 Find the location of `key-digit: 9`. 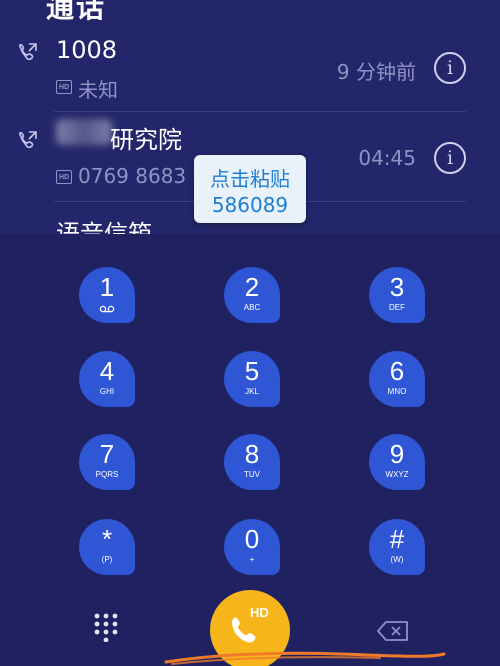

key-digit: 9 is located at coordinates (397, 454).